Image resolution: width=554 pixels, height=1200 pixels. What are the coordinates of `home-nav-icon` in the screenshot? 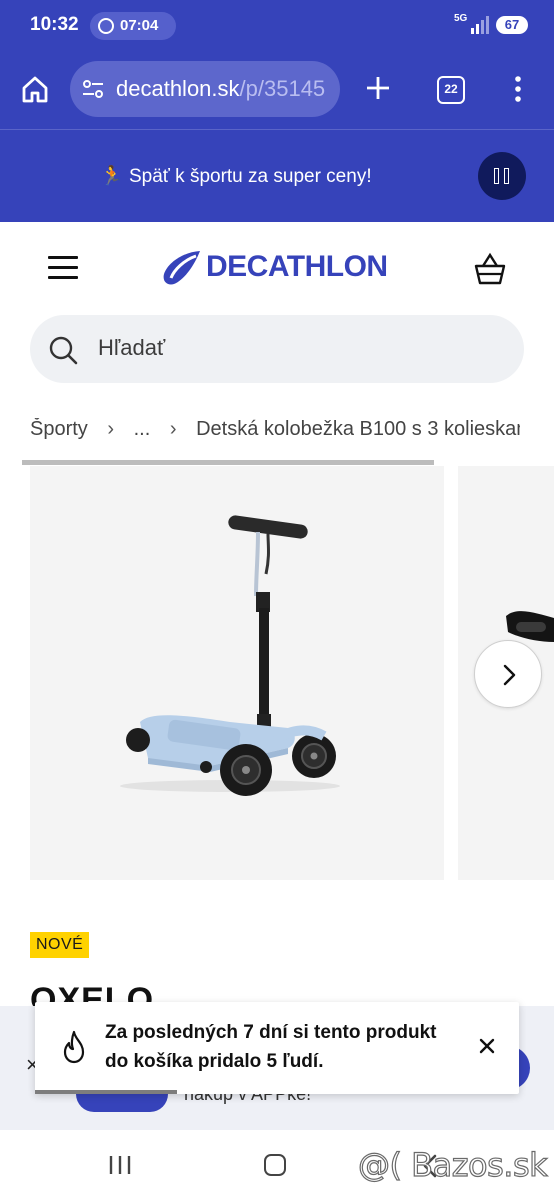 It's located at (275, 1165).